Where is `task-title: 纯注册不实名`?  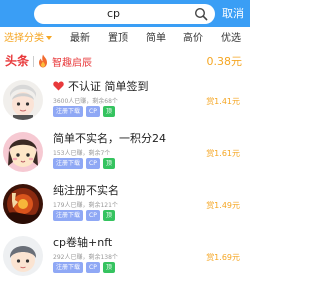
task-title: 纯注册不实名 is located at coordinates (86, 190).